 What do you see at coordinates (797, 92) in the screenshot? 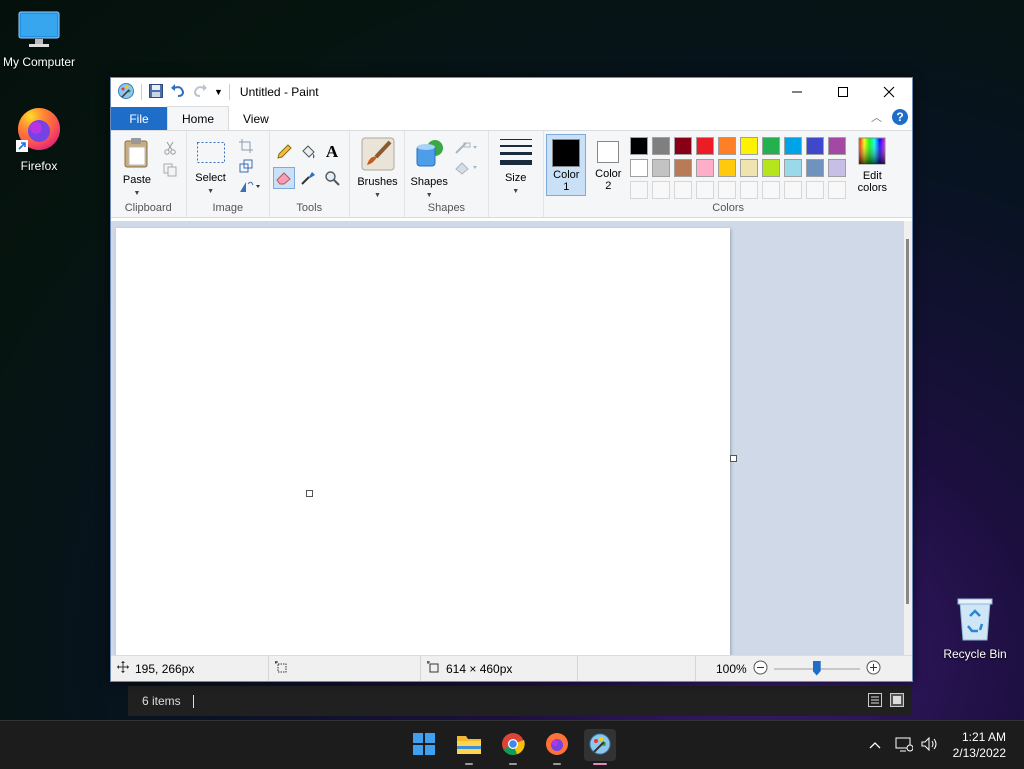
I see `minimize-button` at bounding box center [797, 92].